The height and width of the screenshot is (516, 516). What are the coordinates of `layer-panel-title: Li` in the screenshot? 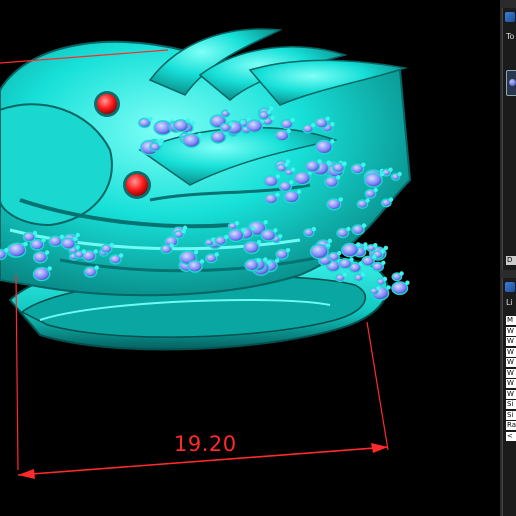 It's located at (509, 302).